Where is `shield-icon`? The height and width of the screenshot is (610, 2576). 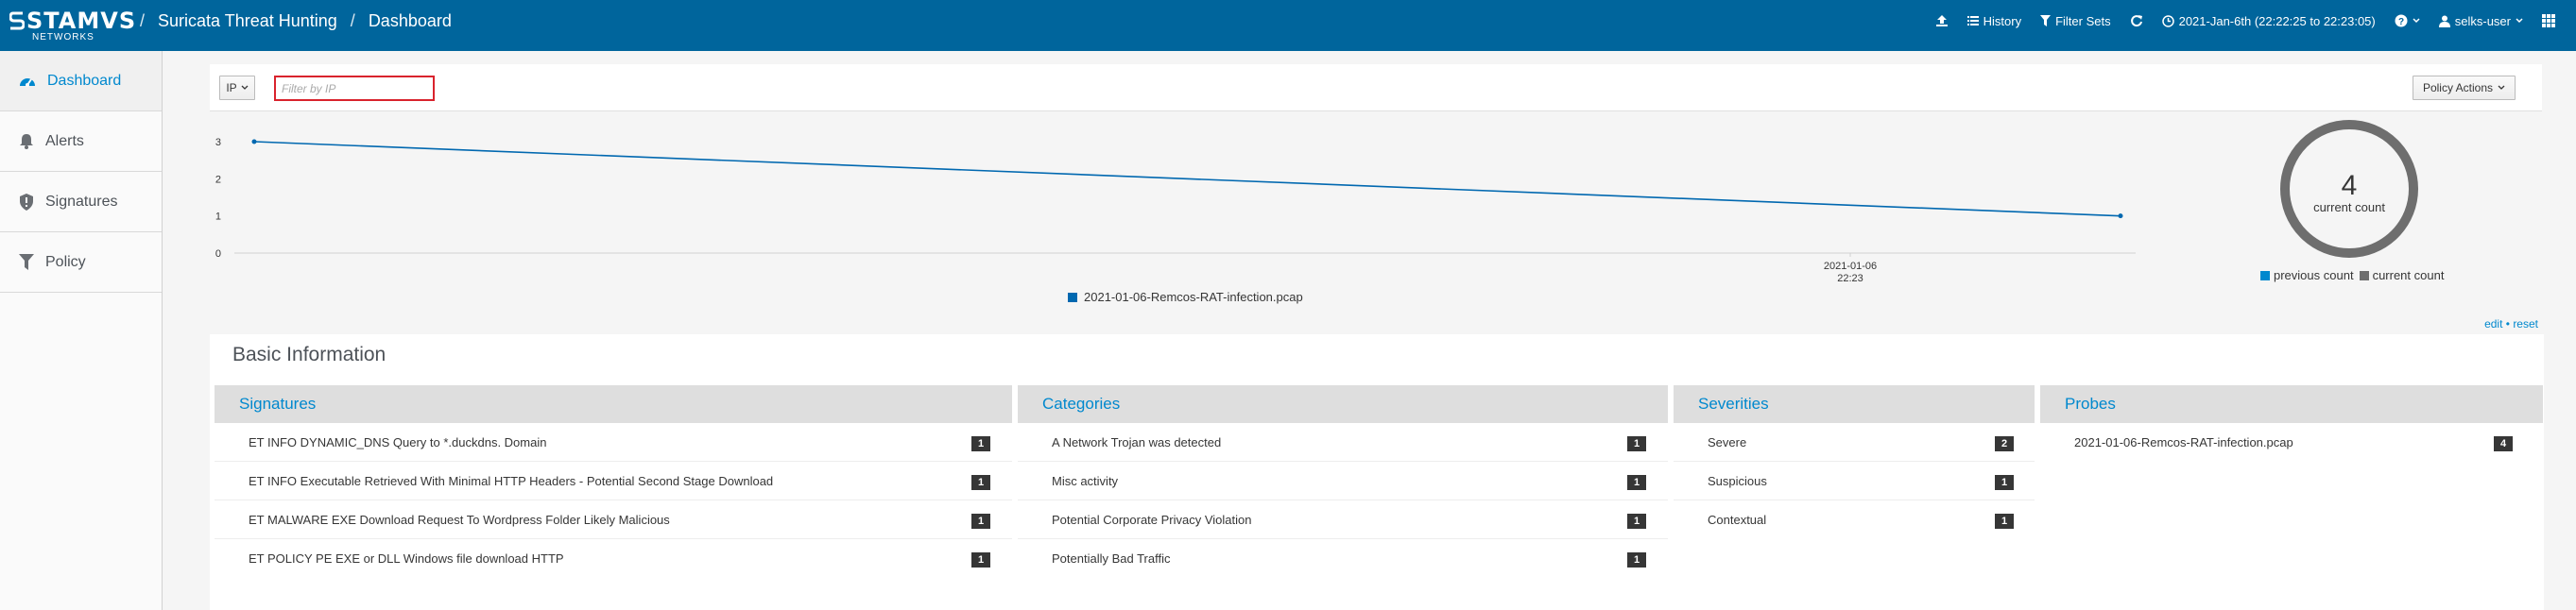
shield-icon is located at coordinates (26, 202).